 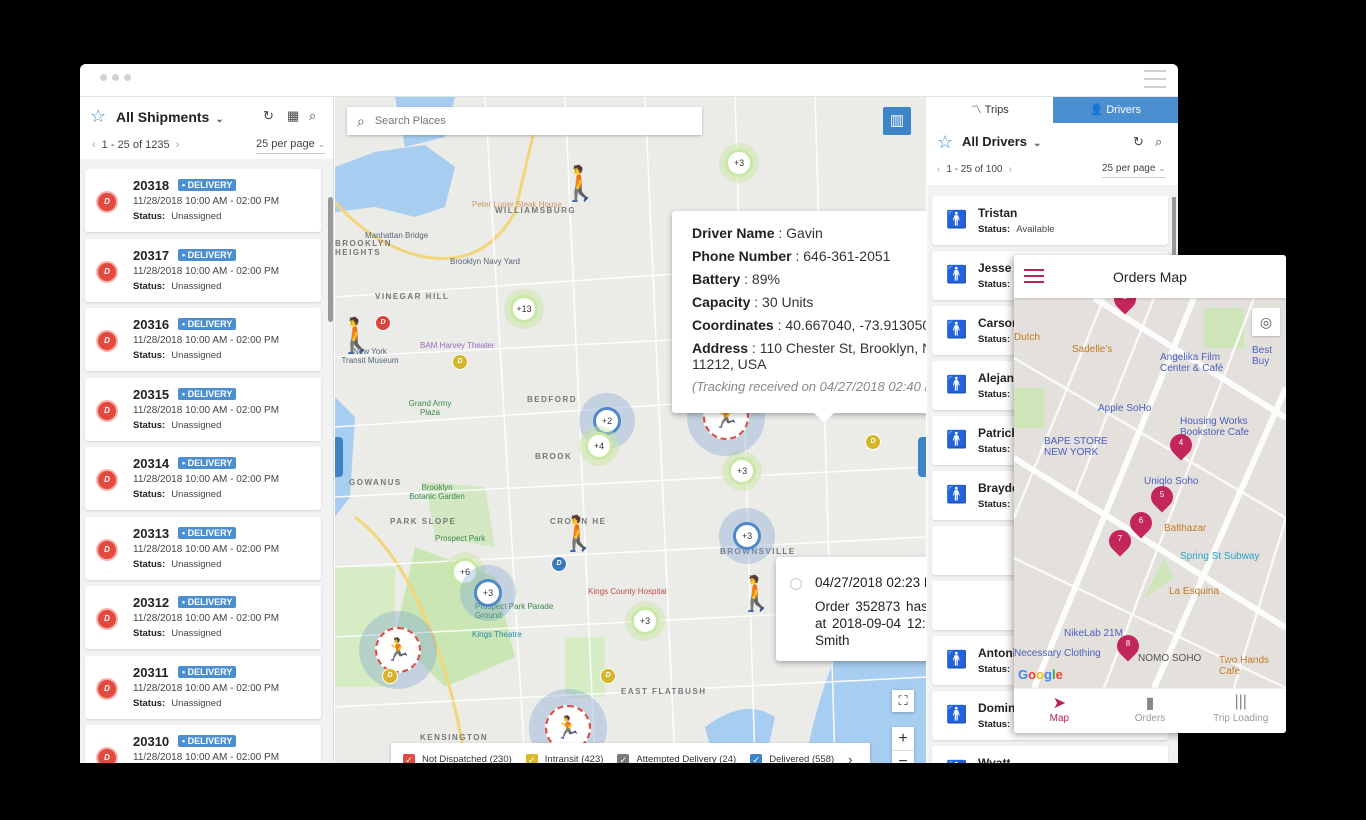 I want to click on order-map-pin: 7, so click(x=1120, y=542).